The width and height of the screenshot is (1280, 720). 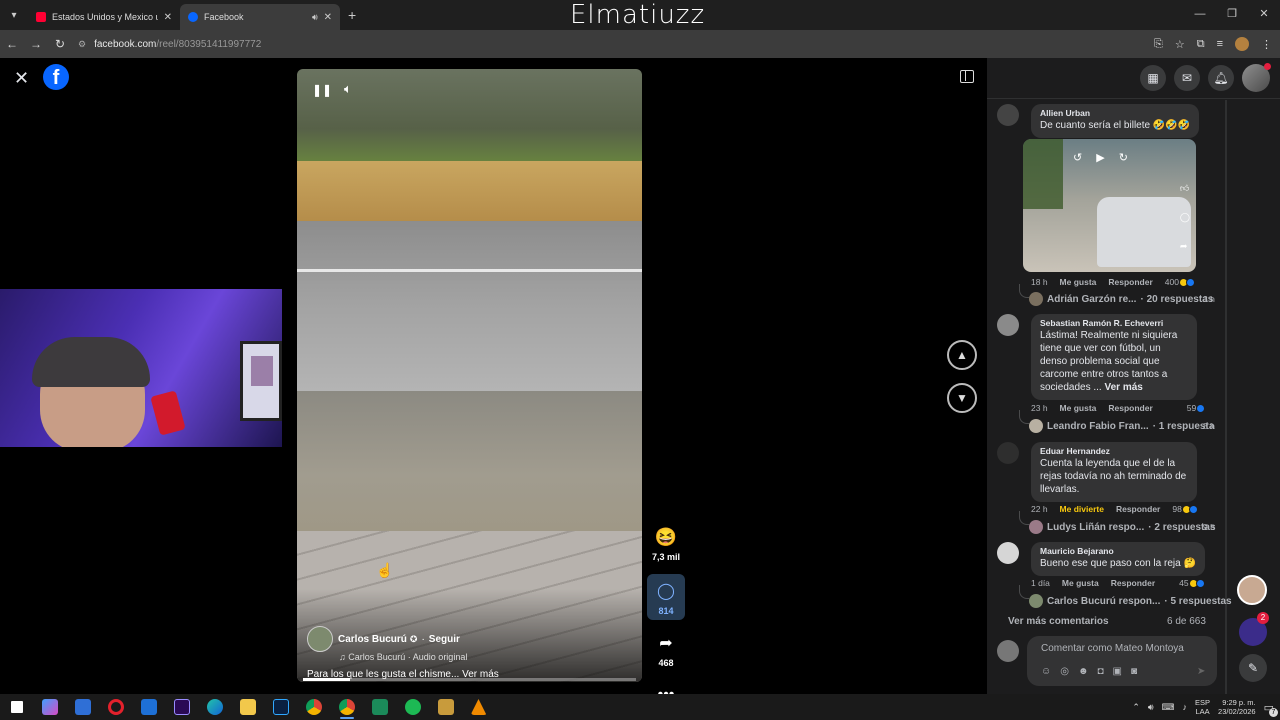 I want to click on audio-attribution: ♫ Carlos Bucurú · Audio original, so click(x=403, y=657).